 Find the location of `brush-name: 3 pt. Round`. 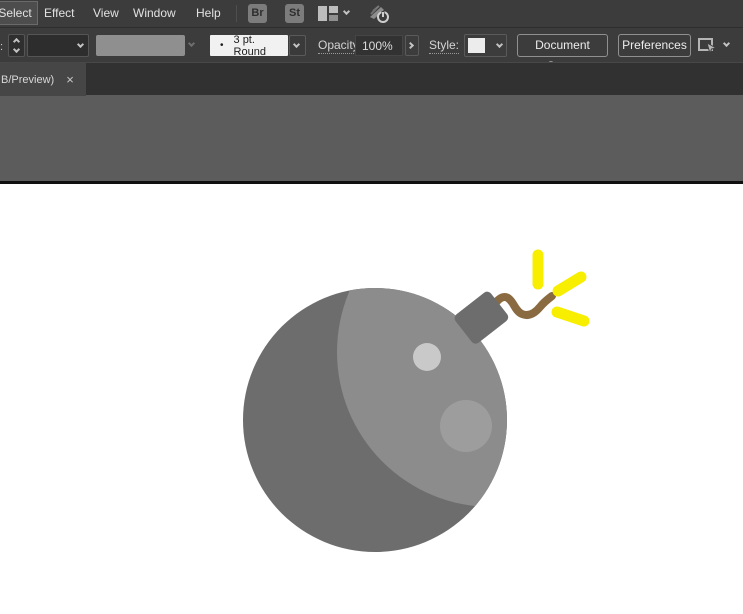

brush-name: 3 pt. Round is located at coordinates (249, 45).